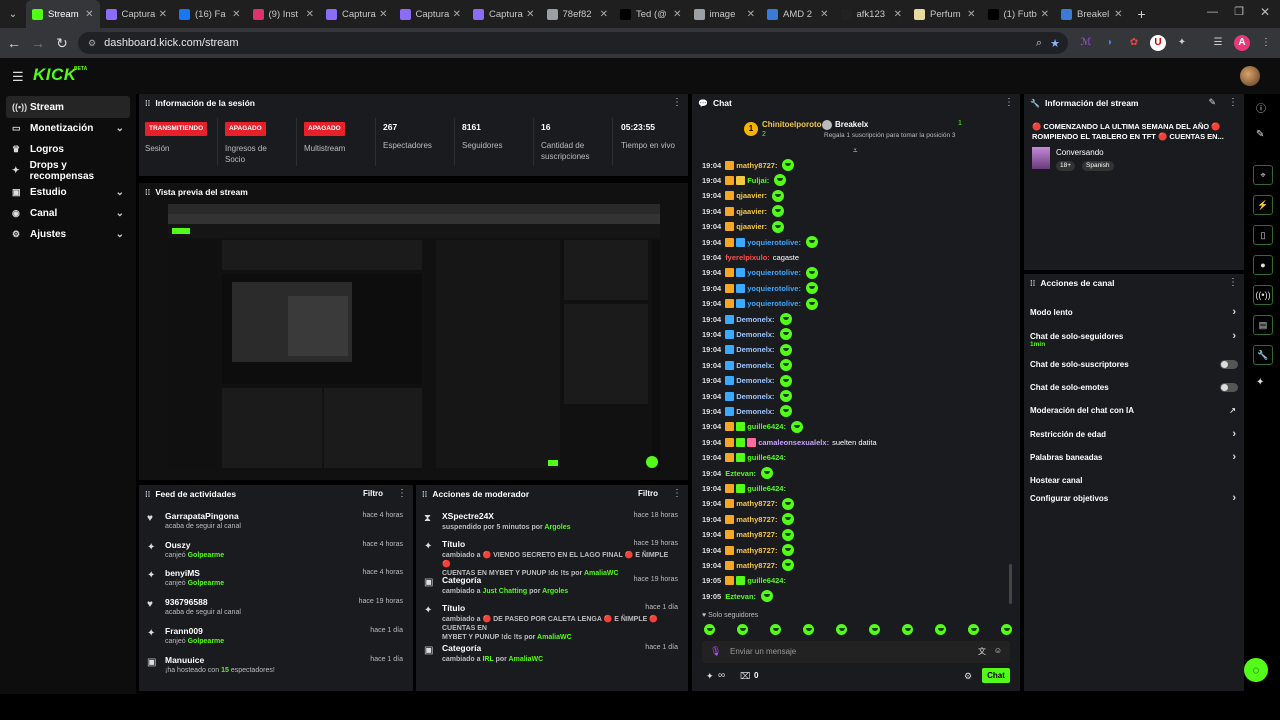 This screenshot has height=720, width=1280. I want to click on chat-message: 19:04 Eztevan:, so click(738, 473).